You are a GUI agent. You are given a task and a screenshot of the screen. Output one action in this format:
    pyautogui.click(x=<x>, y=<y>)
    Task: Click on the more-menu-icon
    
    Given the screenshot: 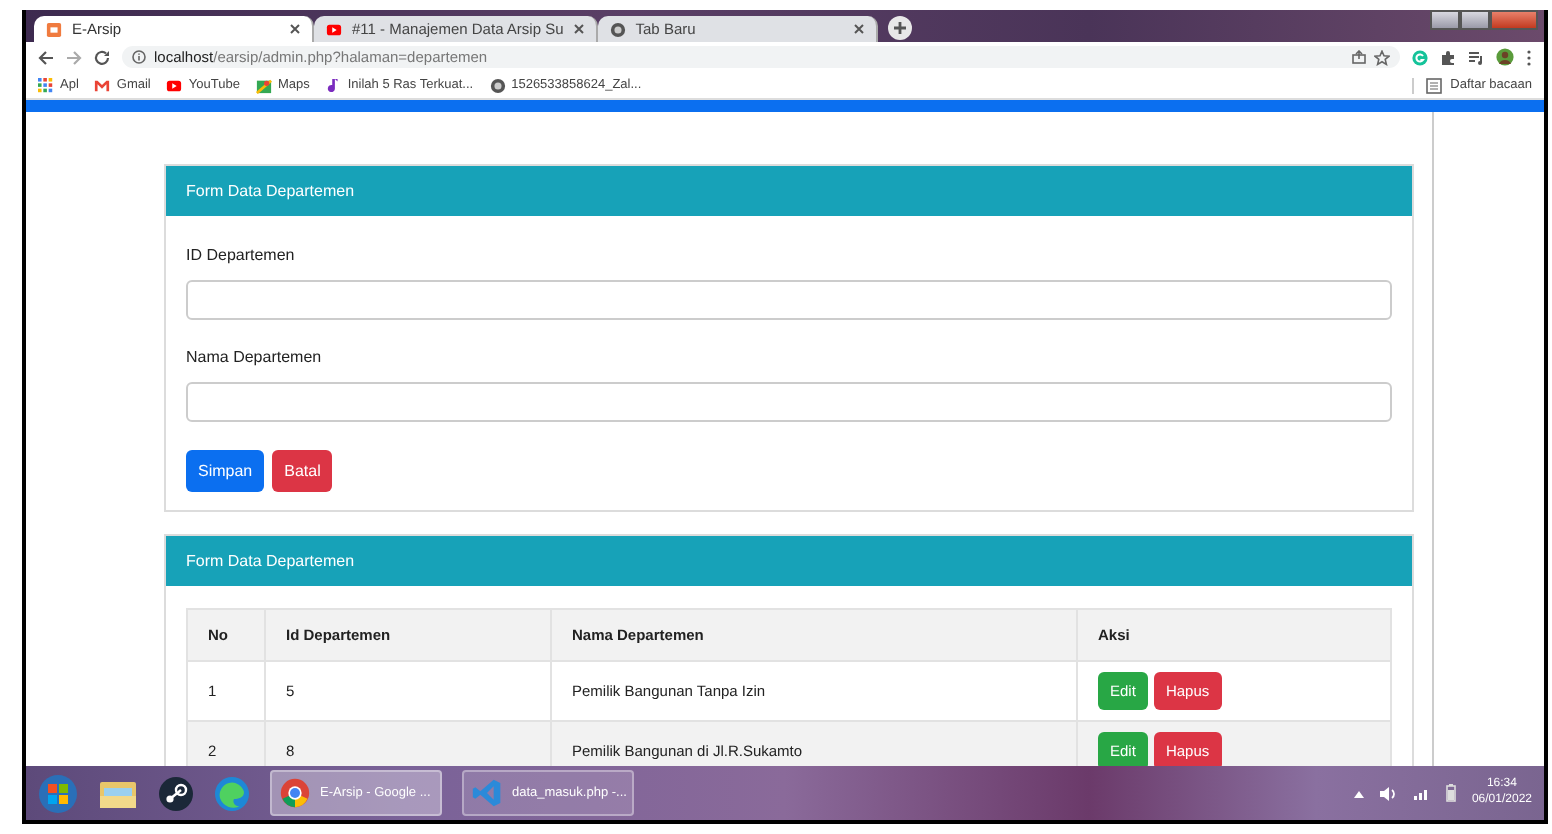 What is the action you would take?
    pyautogui.click(x=1529, y=57)
    